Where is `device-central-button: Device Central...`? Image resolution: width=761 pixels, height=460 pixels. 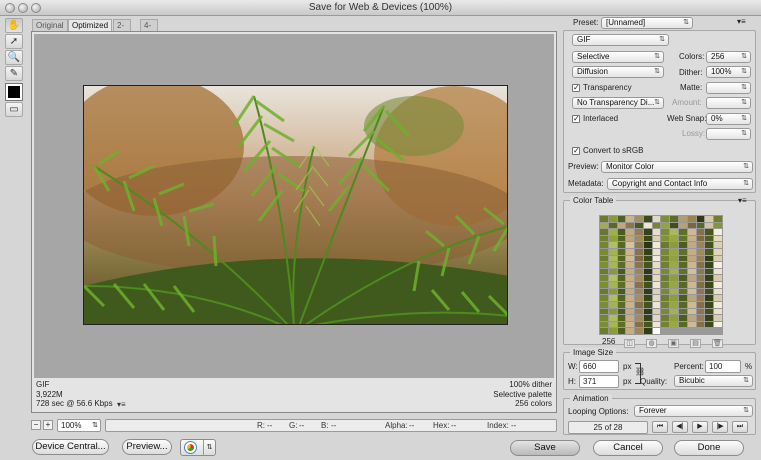
device-central-button: Device Central... is located at coordinates (70, 447).